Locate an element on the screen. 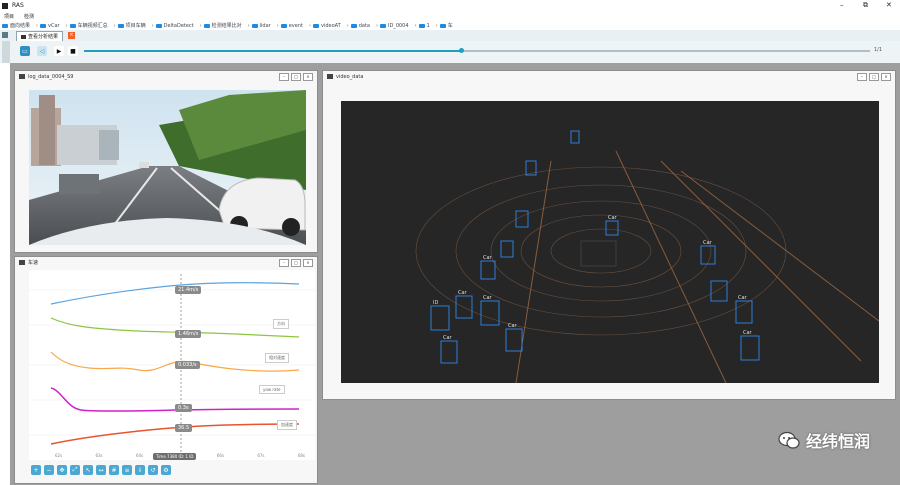 This screenshot has width=900, height=485. timeline-track is located at coordinates (477, 50).